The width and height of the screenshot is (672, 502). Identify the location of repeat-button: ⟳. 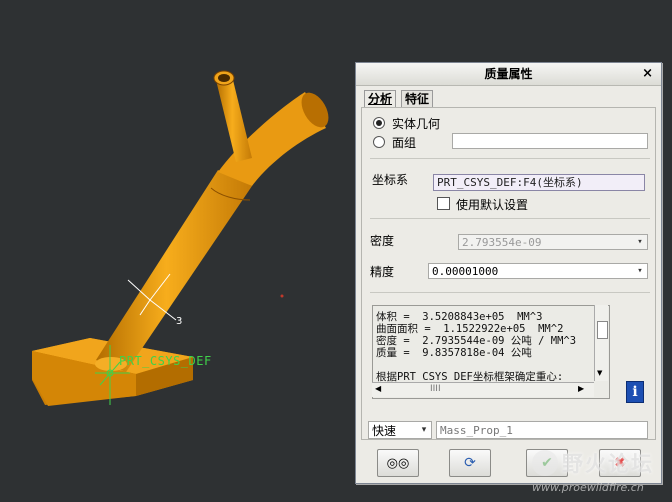
(470, 463).